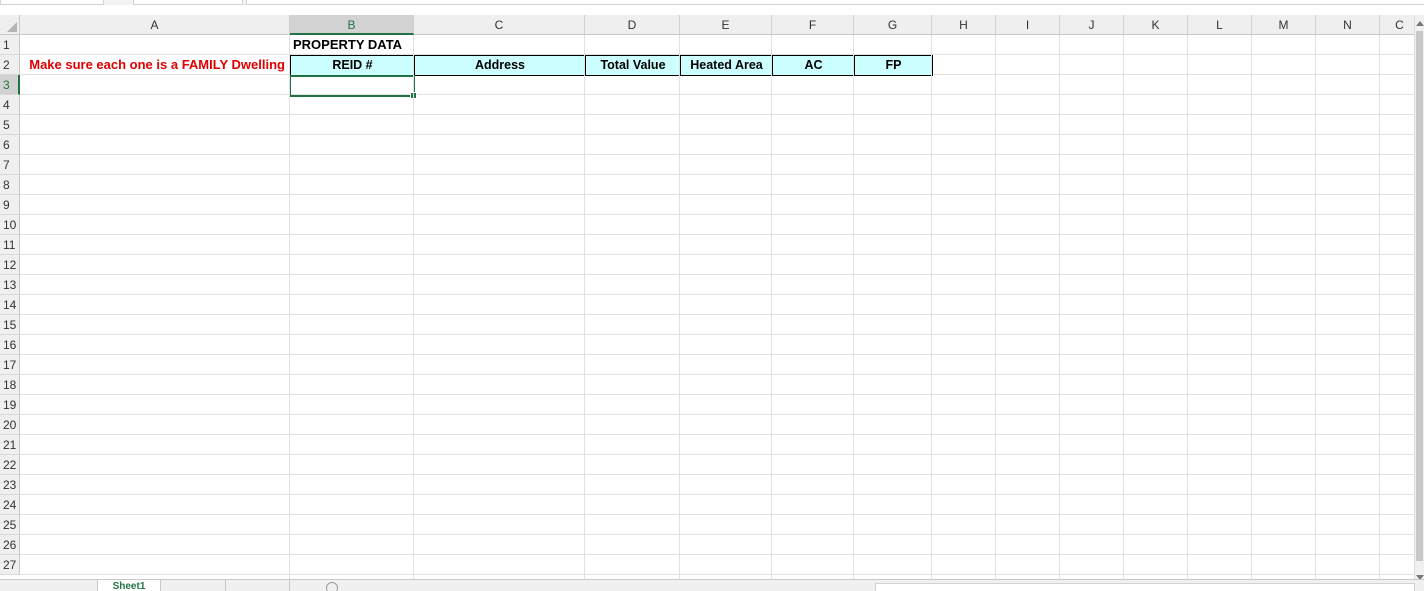 This screenshot has height=591, width=1424. What do you see at coordinates (1284, 25) in the screenshot?
I see `column-header-m: M` at bounding box center [1284, 25].